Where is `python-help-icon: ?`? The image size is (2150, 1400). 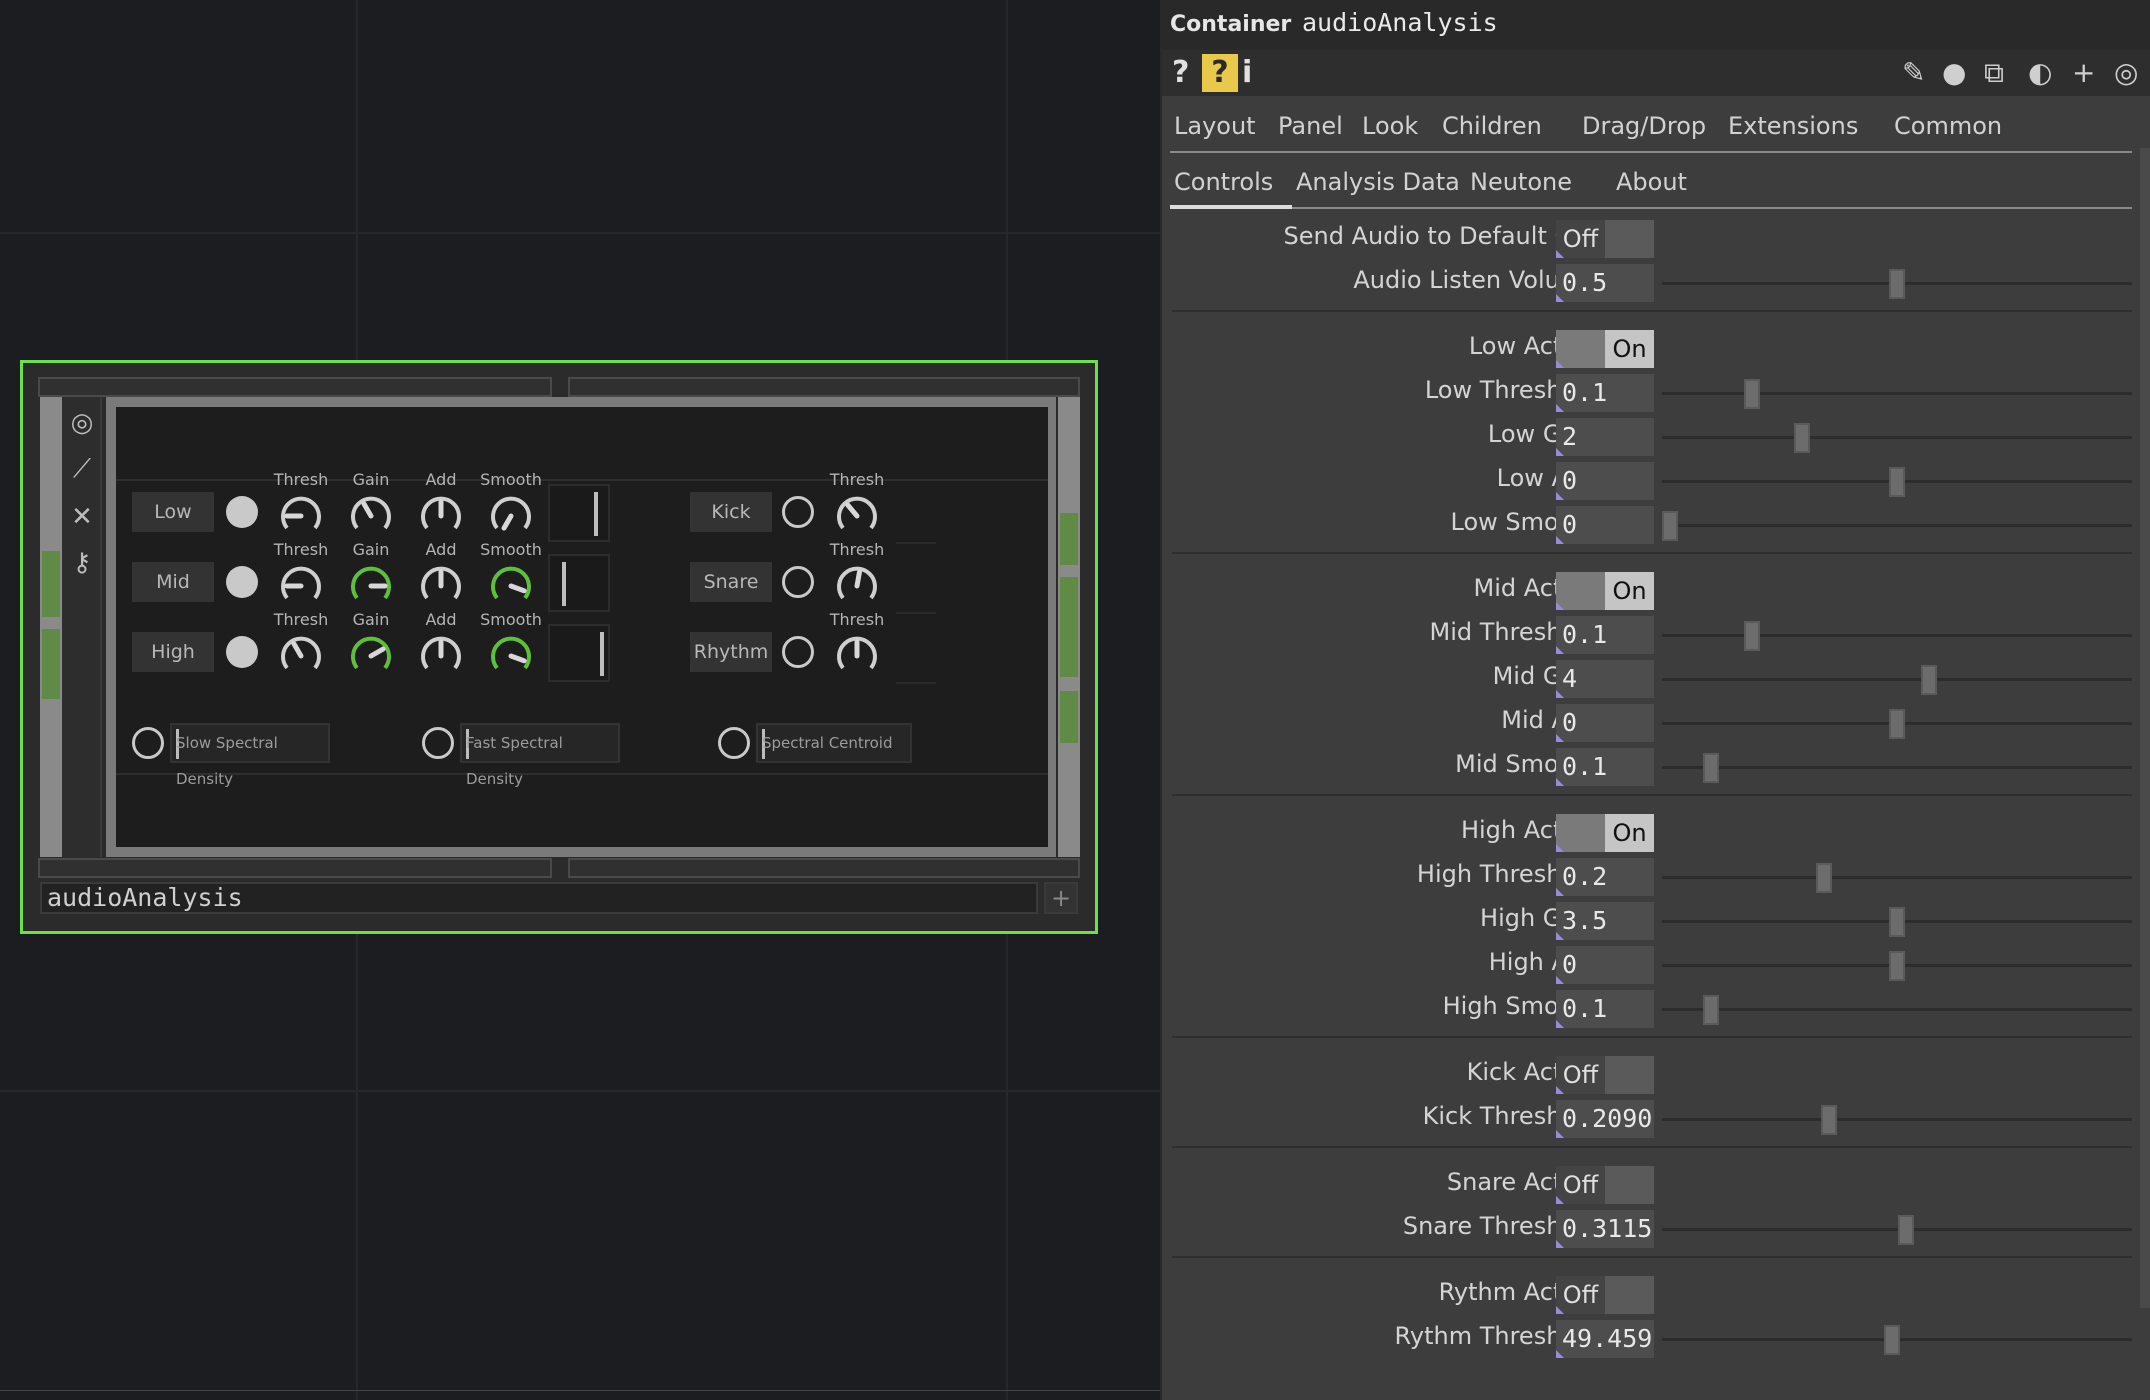
python-help-icon: ? is located at coordinates (1220, 73).